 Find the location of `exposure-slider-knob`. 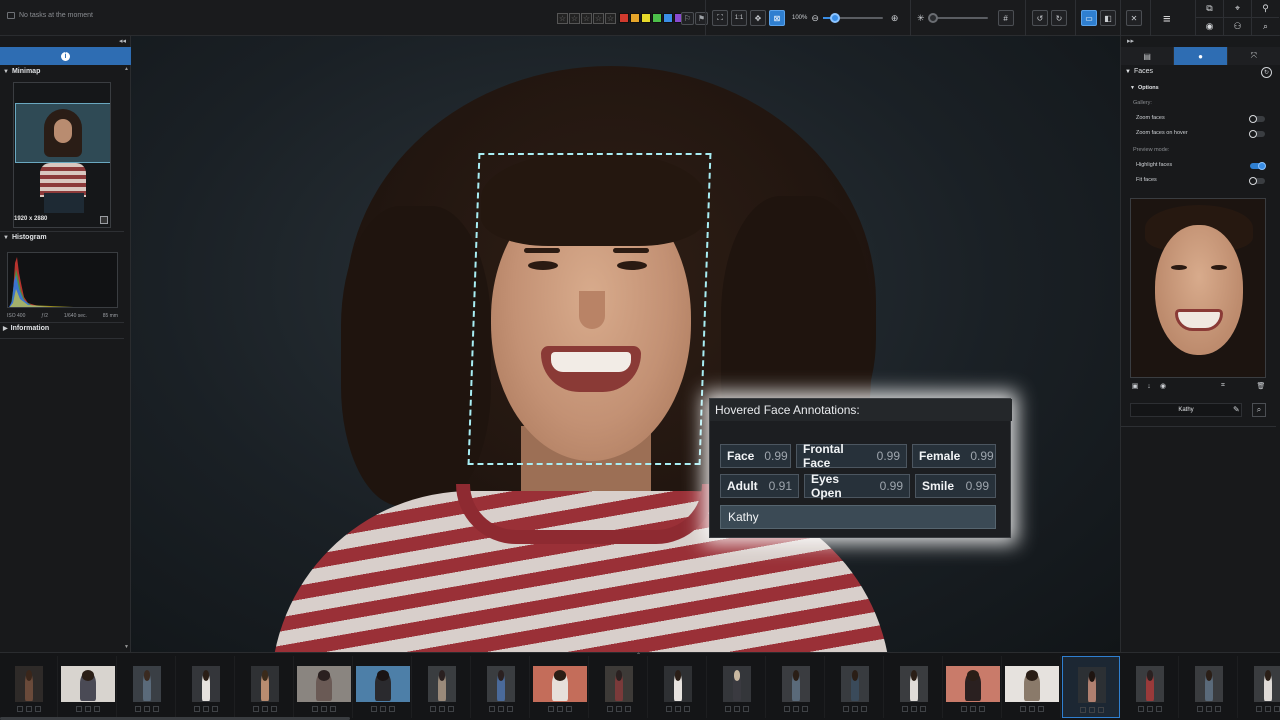

exposure-slider-knob is located at coordinates (932, 18).